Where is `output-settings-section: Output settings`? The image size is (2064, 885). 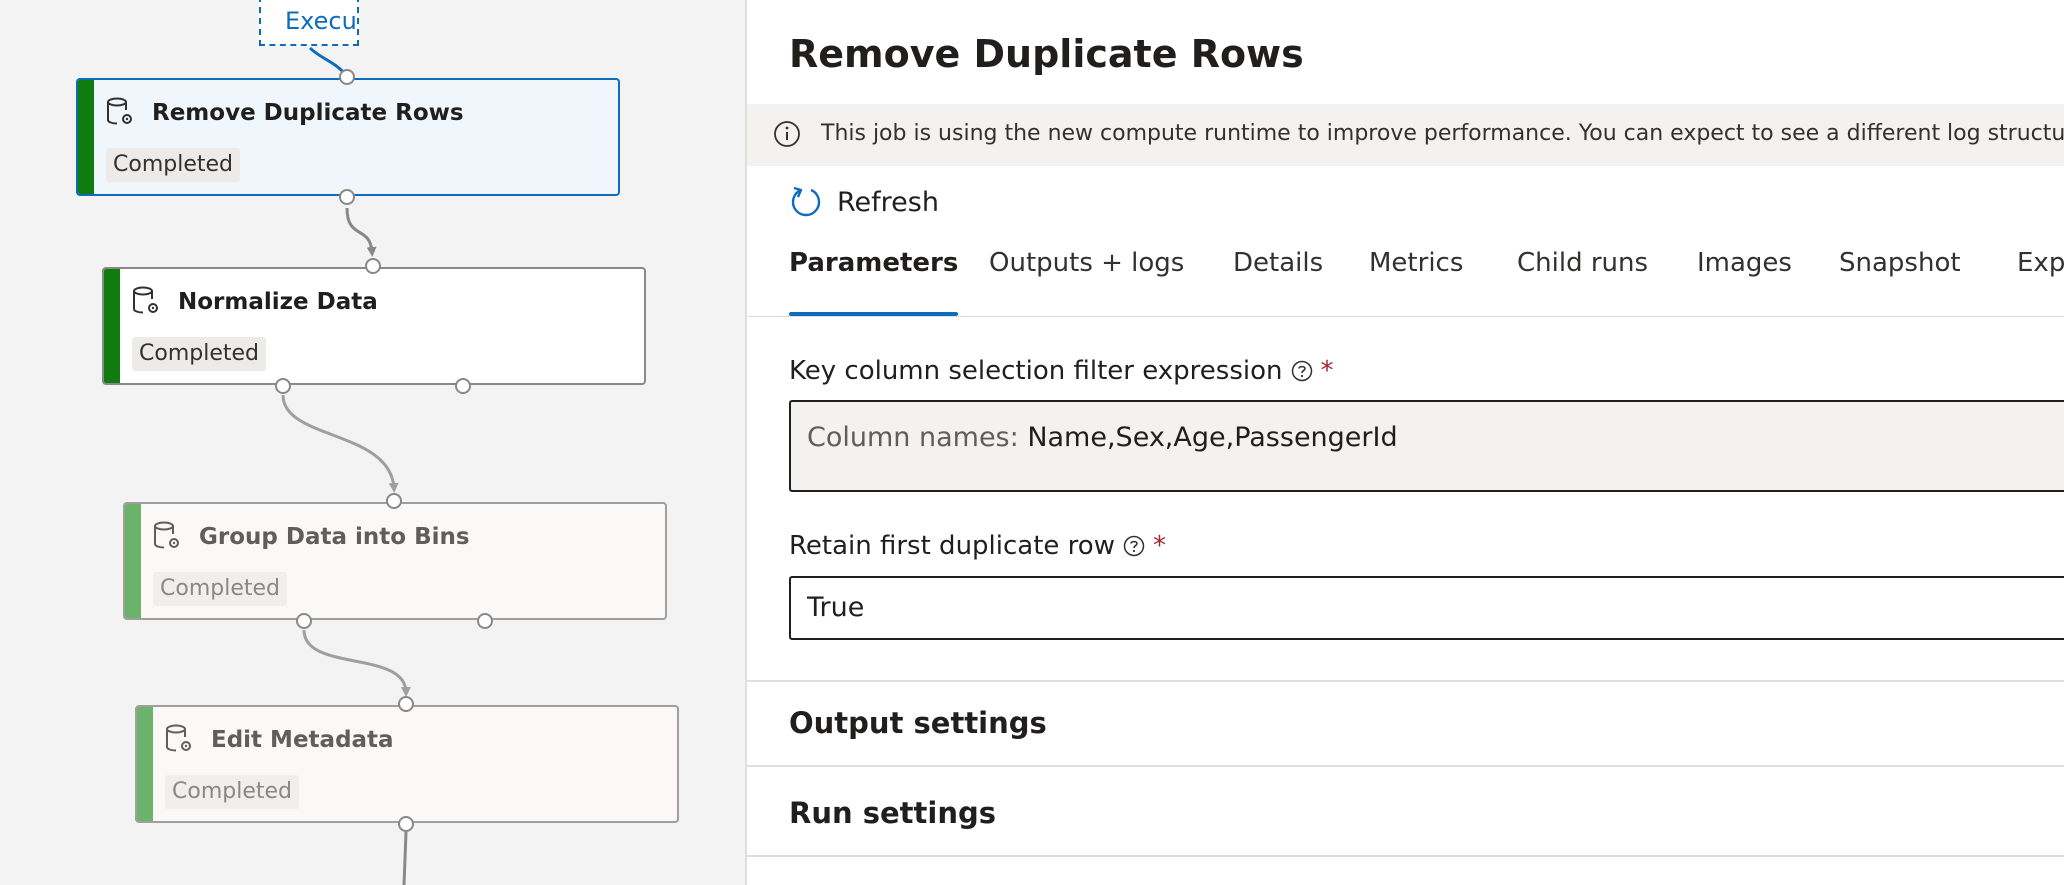 output-settings-section: Output settings is located at coordinates (918, 723).